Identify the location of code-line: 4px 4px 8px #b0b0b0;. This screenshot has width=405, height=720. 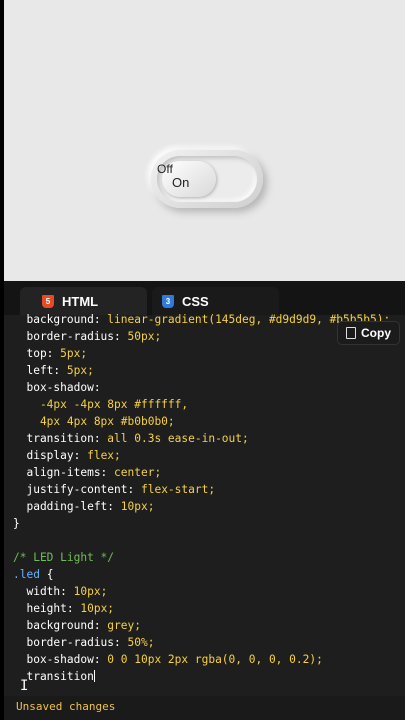
(94, 421).